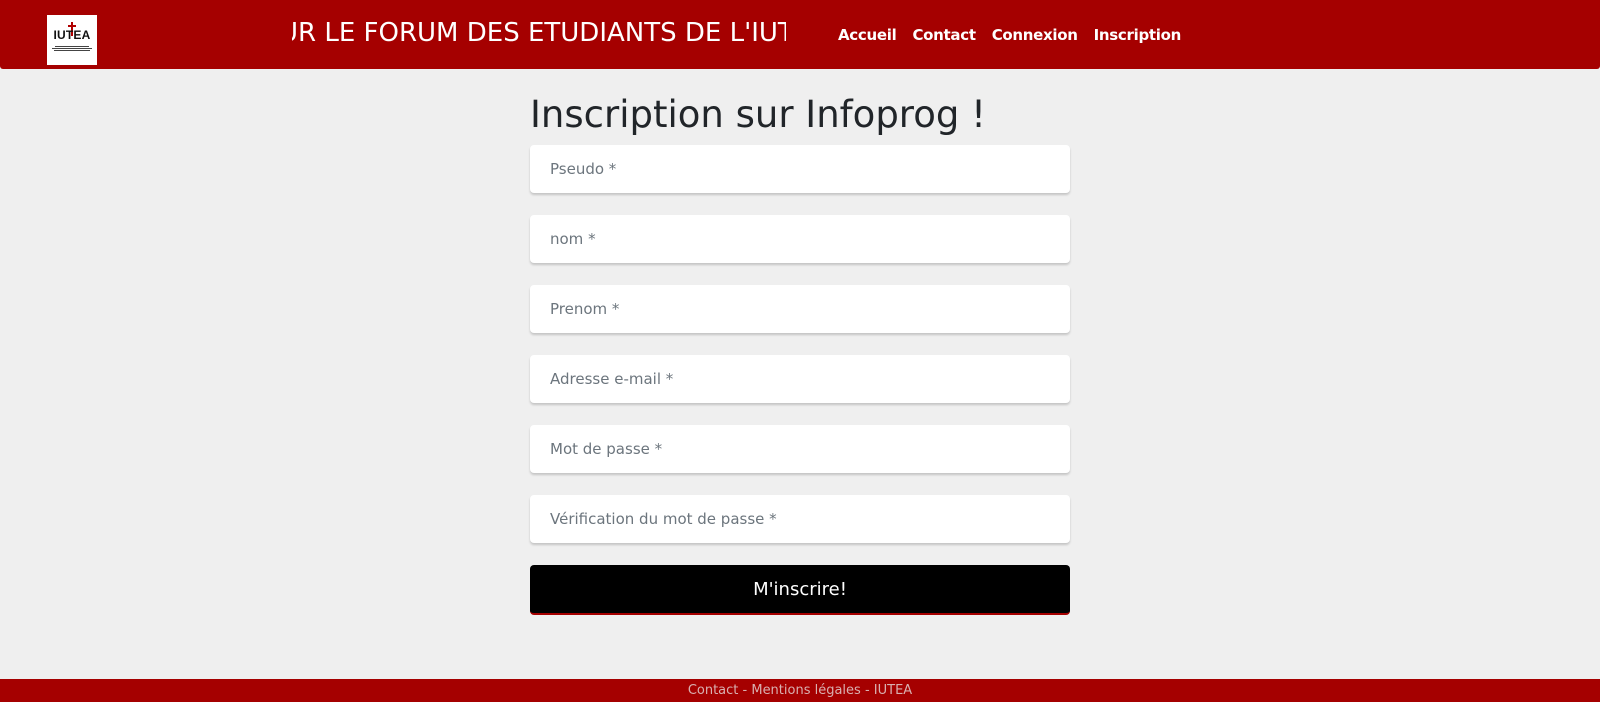 Image resolution: width=1600 pixels, height=702 pixels. Describe the element at coordinates (800, 239) in the screenshot. I see `nom-input` at that location.